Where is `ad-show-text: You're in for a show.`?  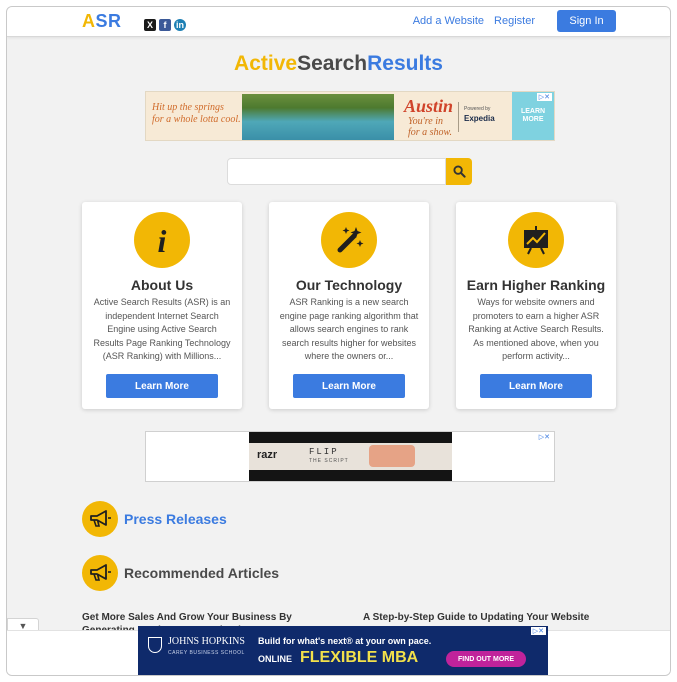
ad-show-text: You're in for a show. is located at coordinates (430, 127).